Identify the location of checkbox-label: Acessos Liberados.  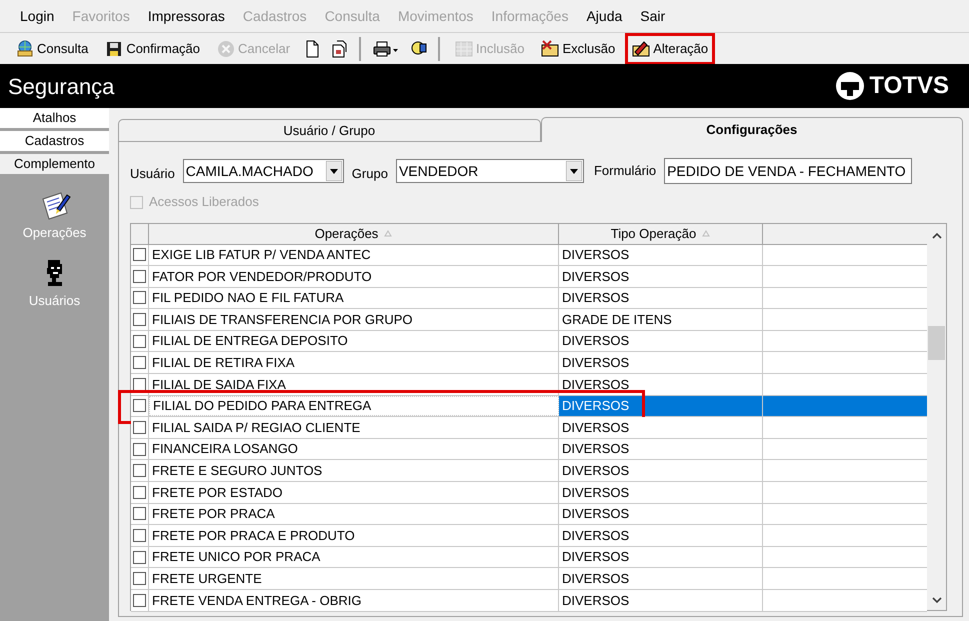
(204, 202).